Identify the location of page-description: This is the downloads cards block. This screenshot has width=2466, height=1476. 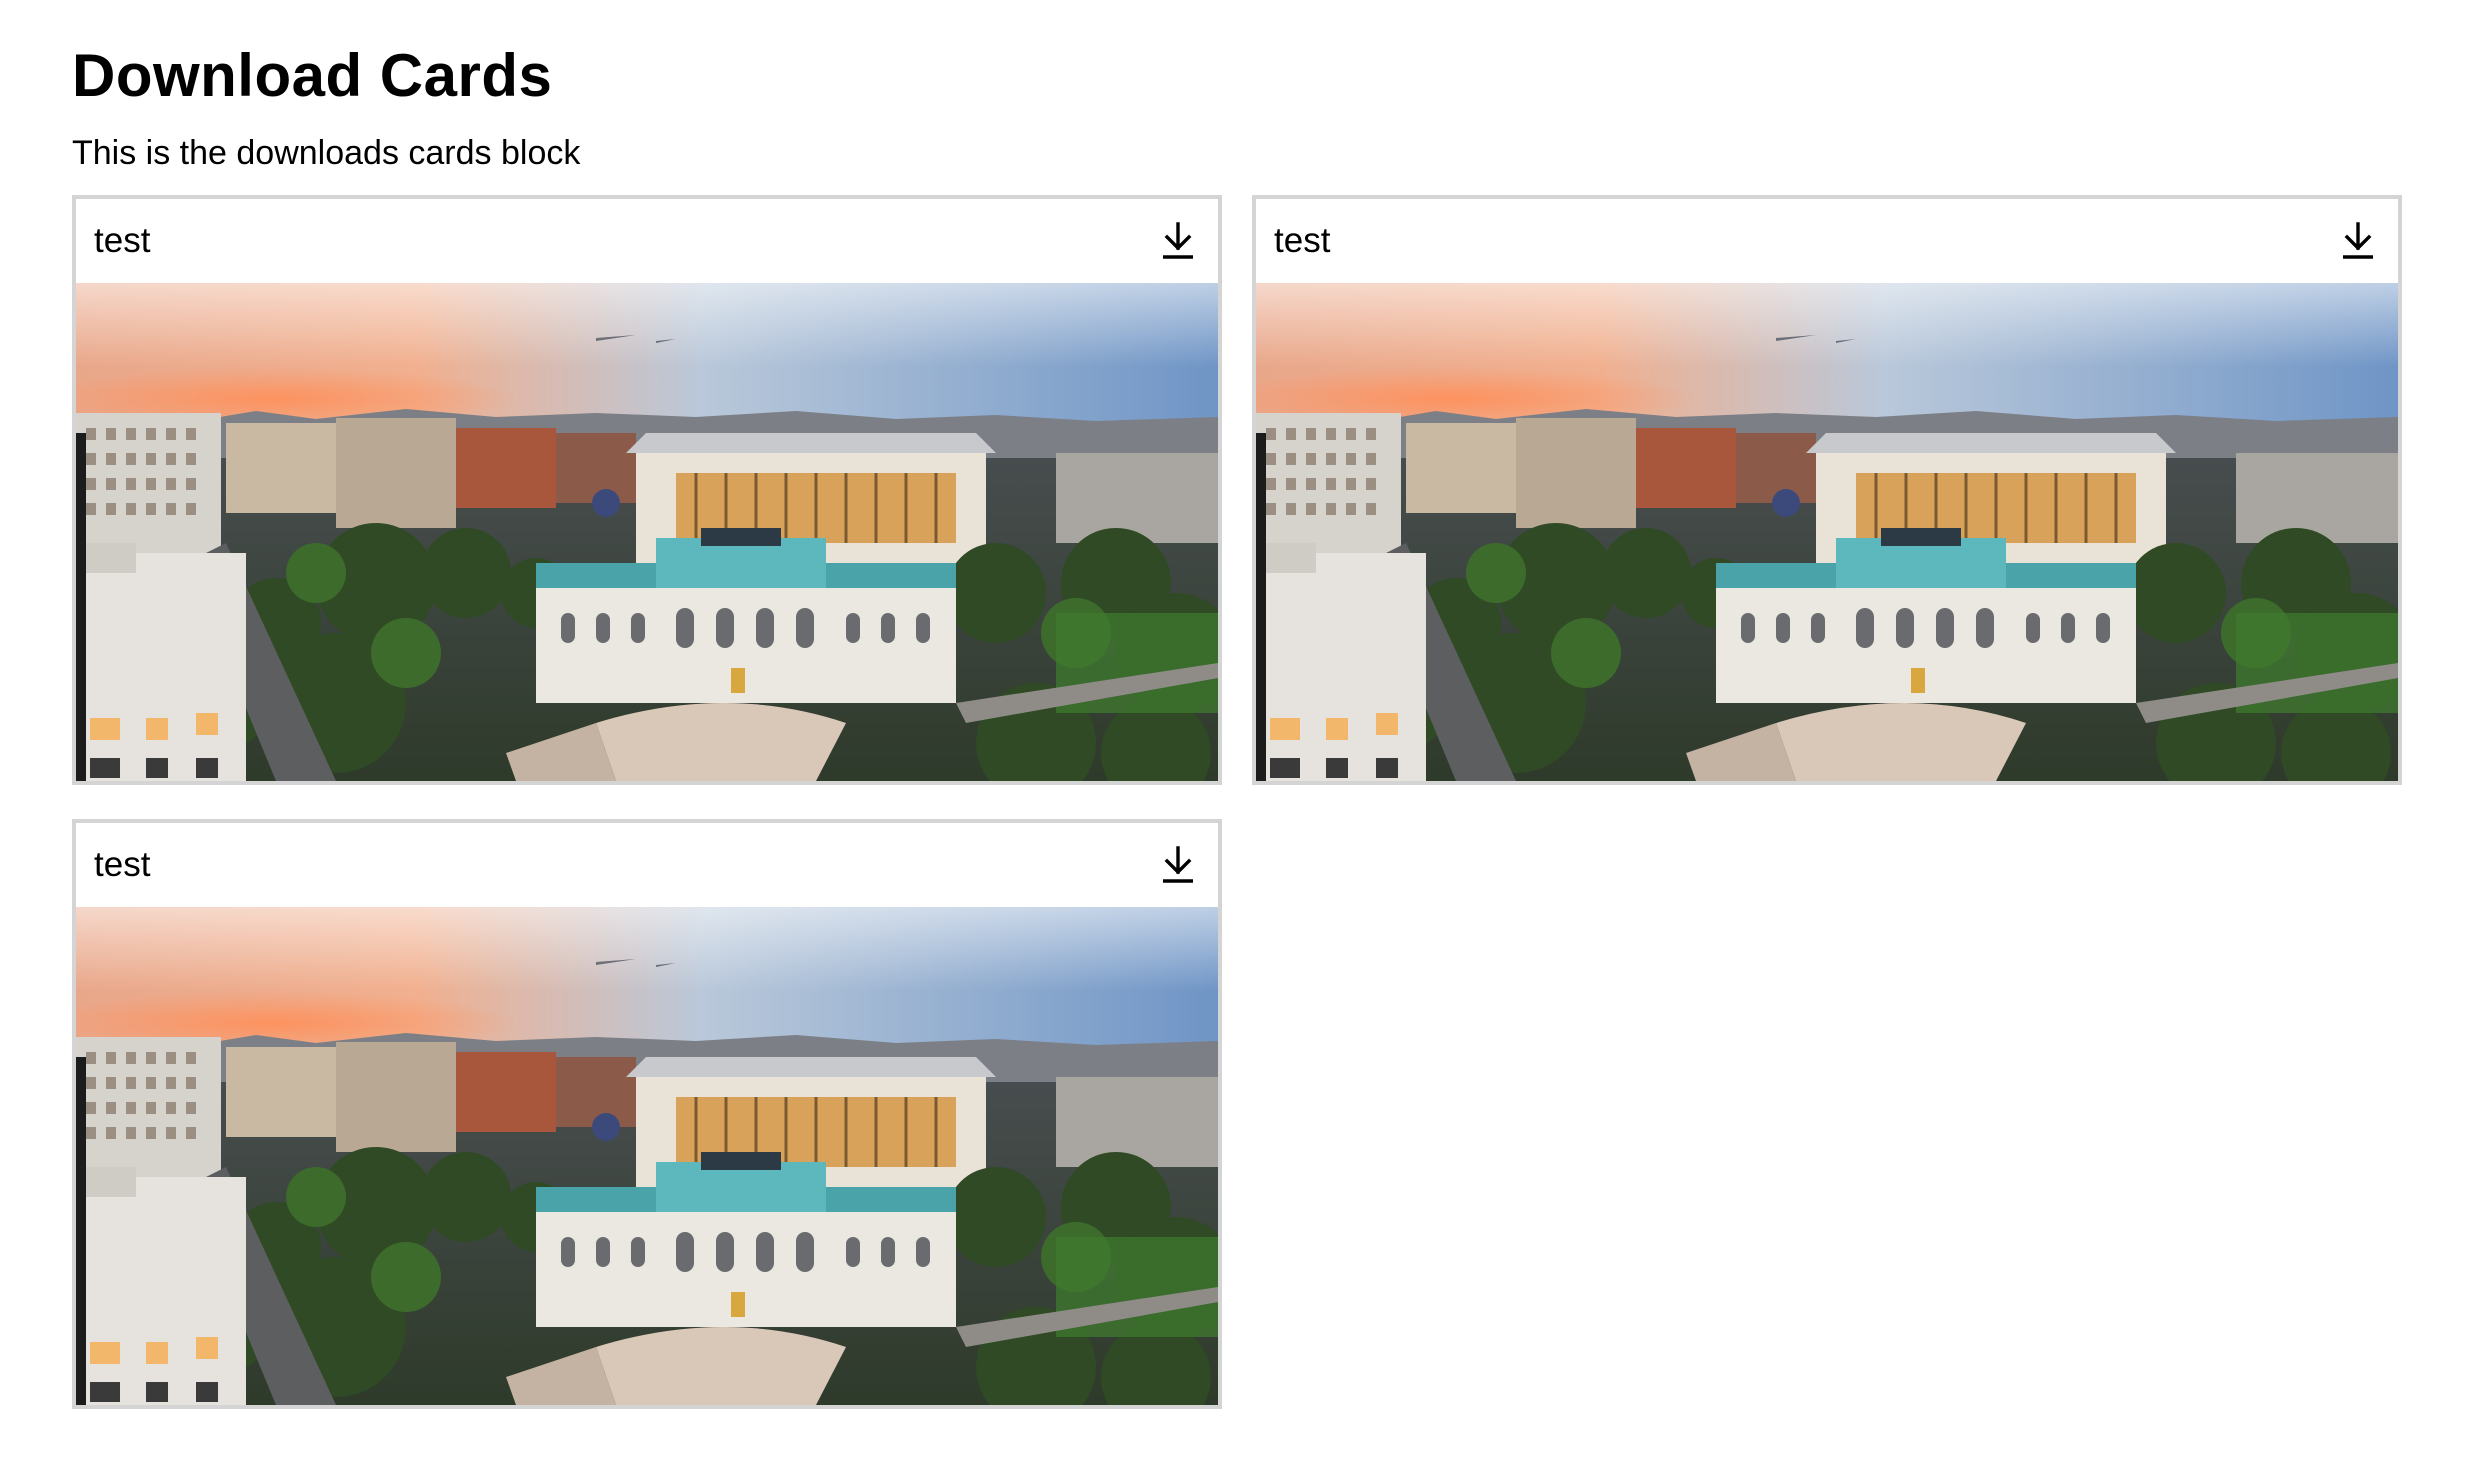
(326, 153).